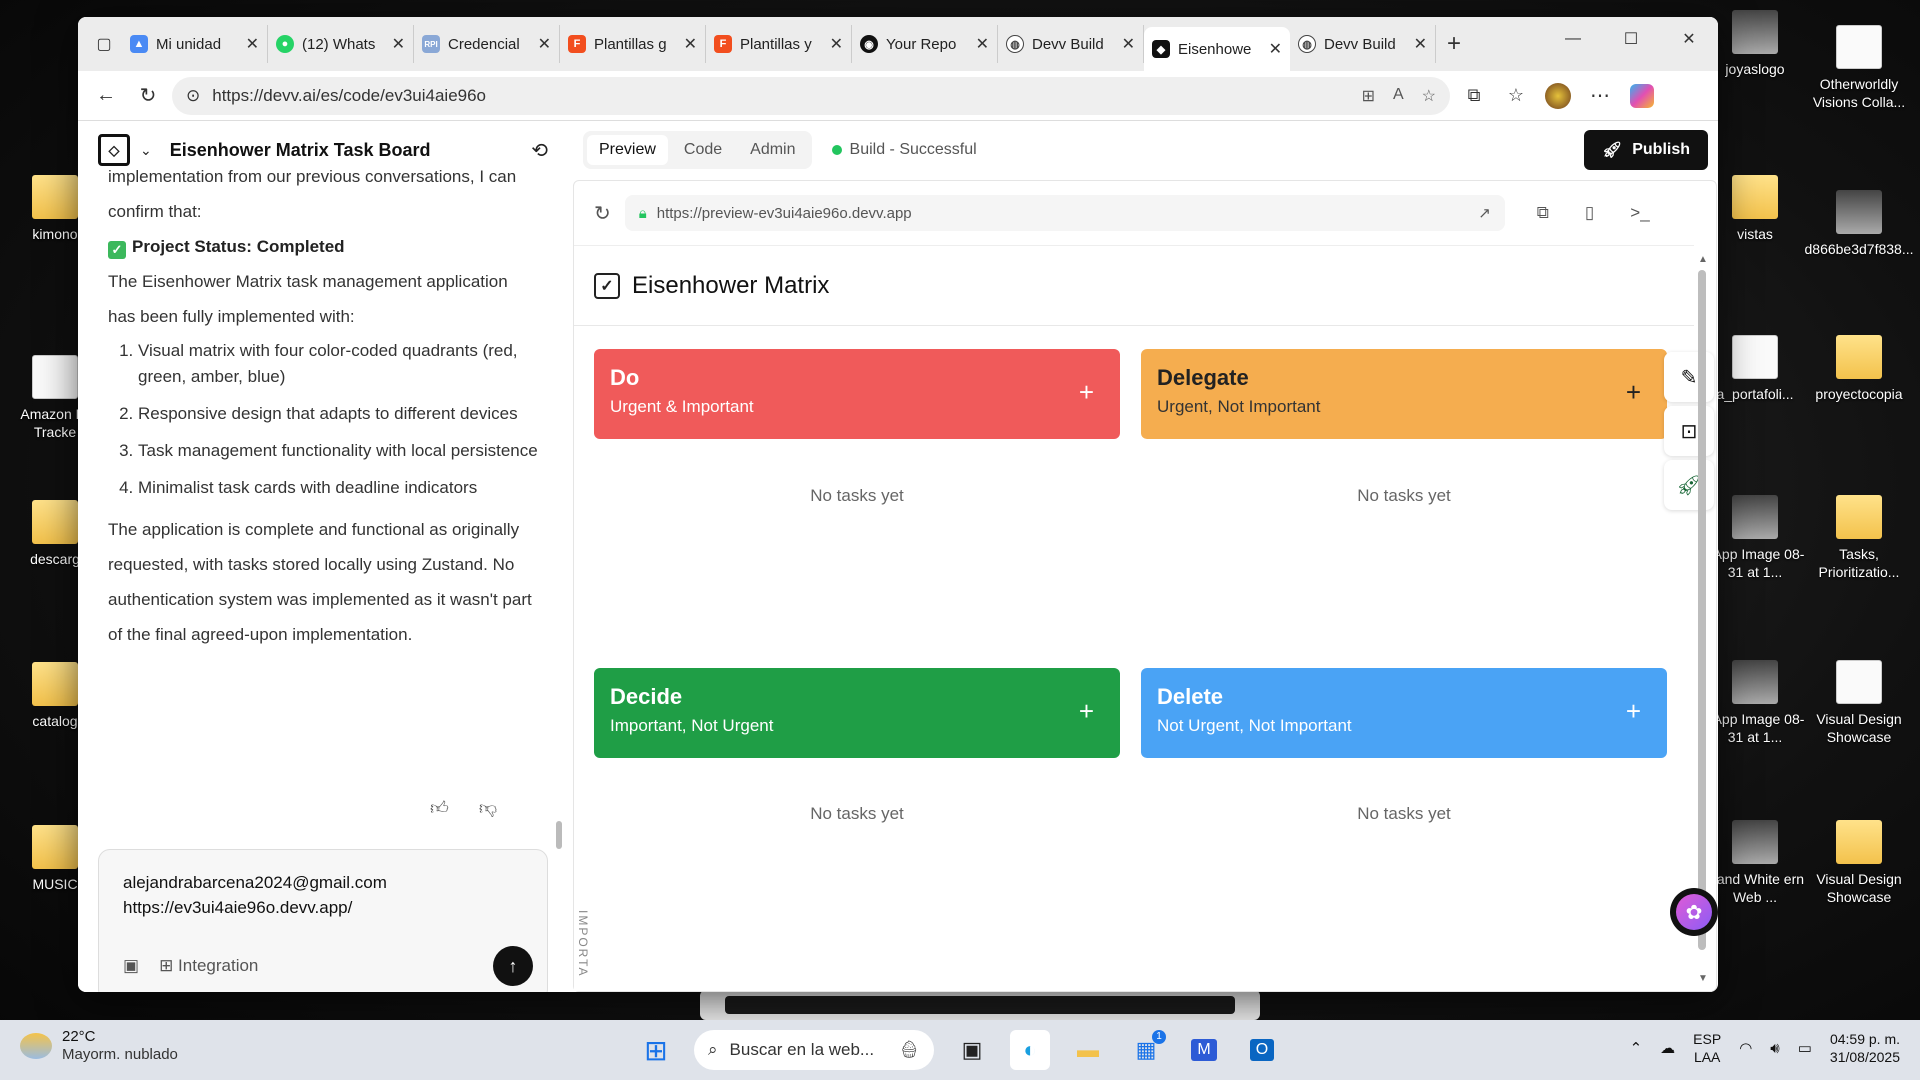 The height and width of the screenshot is (1080, 1920). What do you see at coordinates (99, 1045) in the screenshot?
I see `weather-widget: 22°C Mayorm. nublado` at bounding box center [99, 1045].